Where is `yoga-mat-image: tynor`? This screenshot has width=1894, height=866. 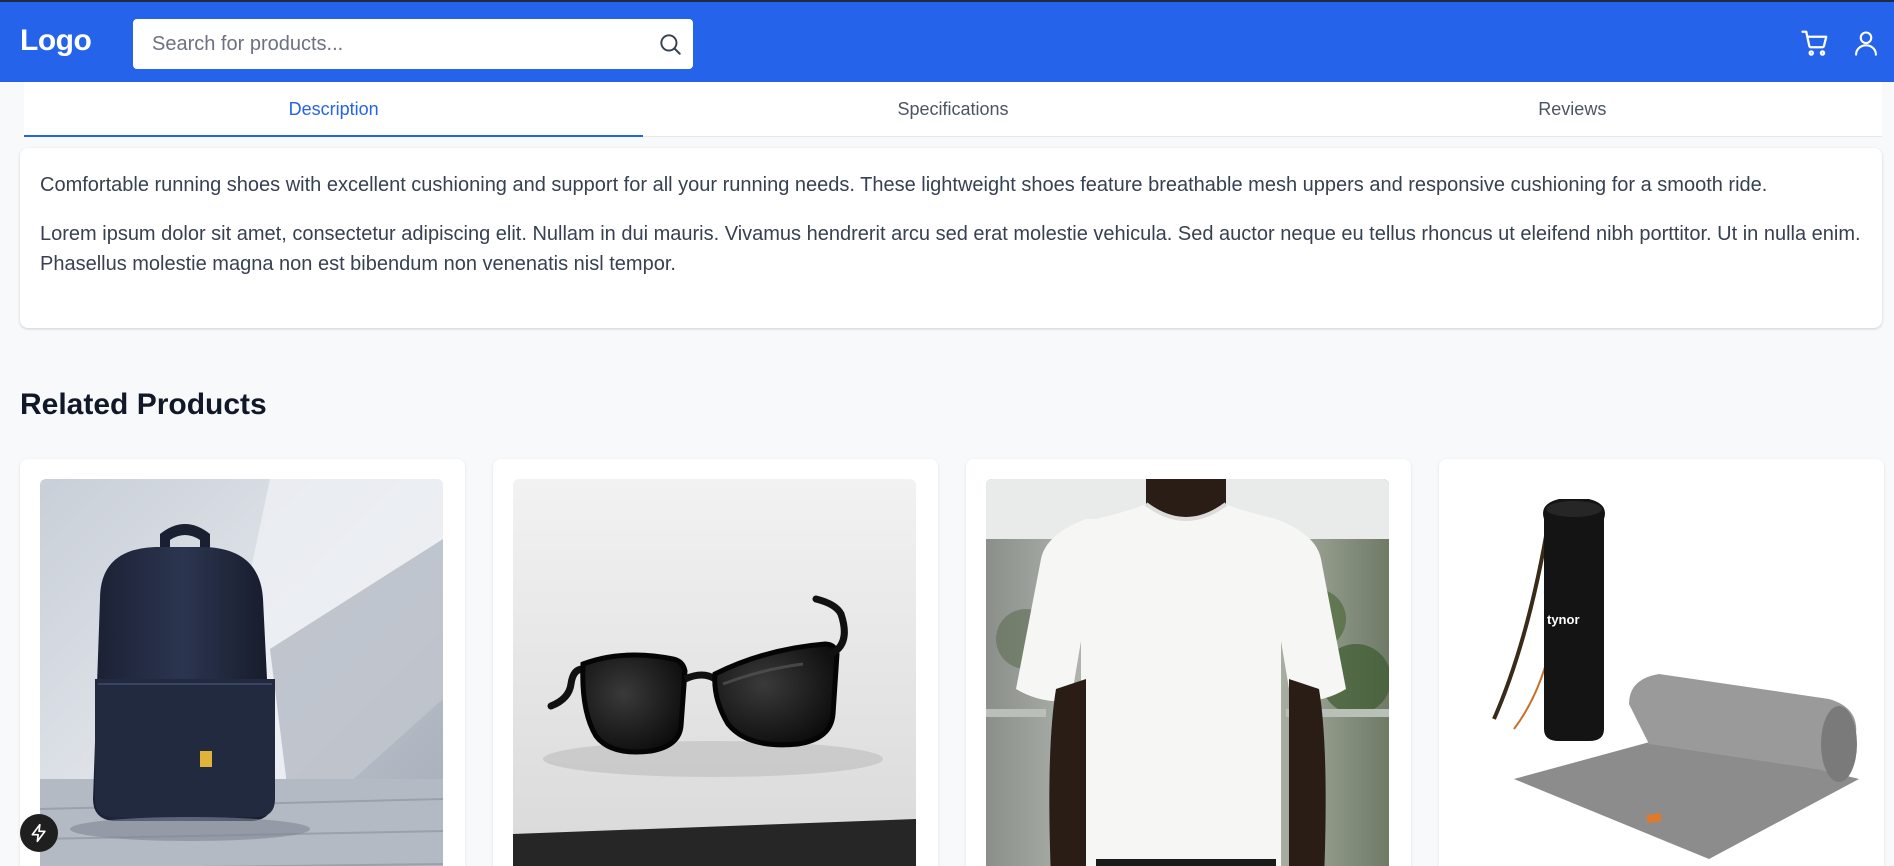 yoga-mat-image: tynor is located at coordinates (1660, 672).